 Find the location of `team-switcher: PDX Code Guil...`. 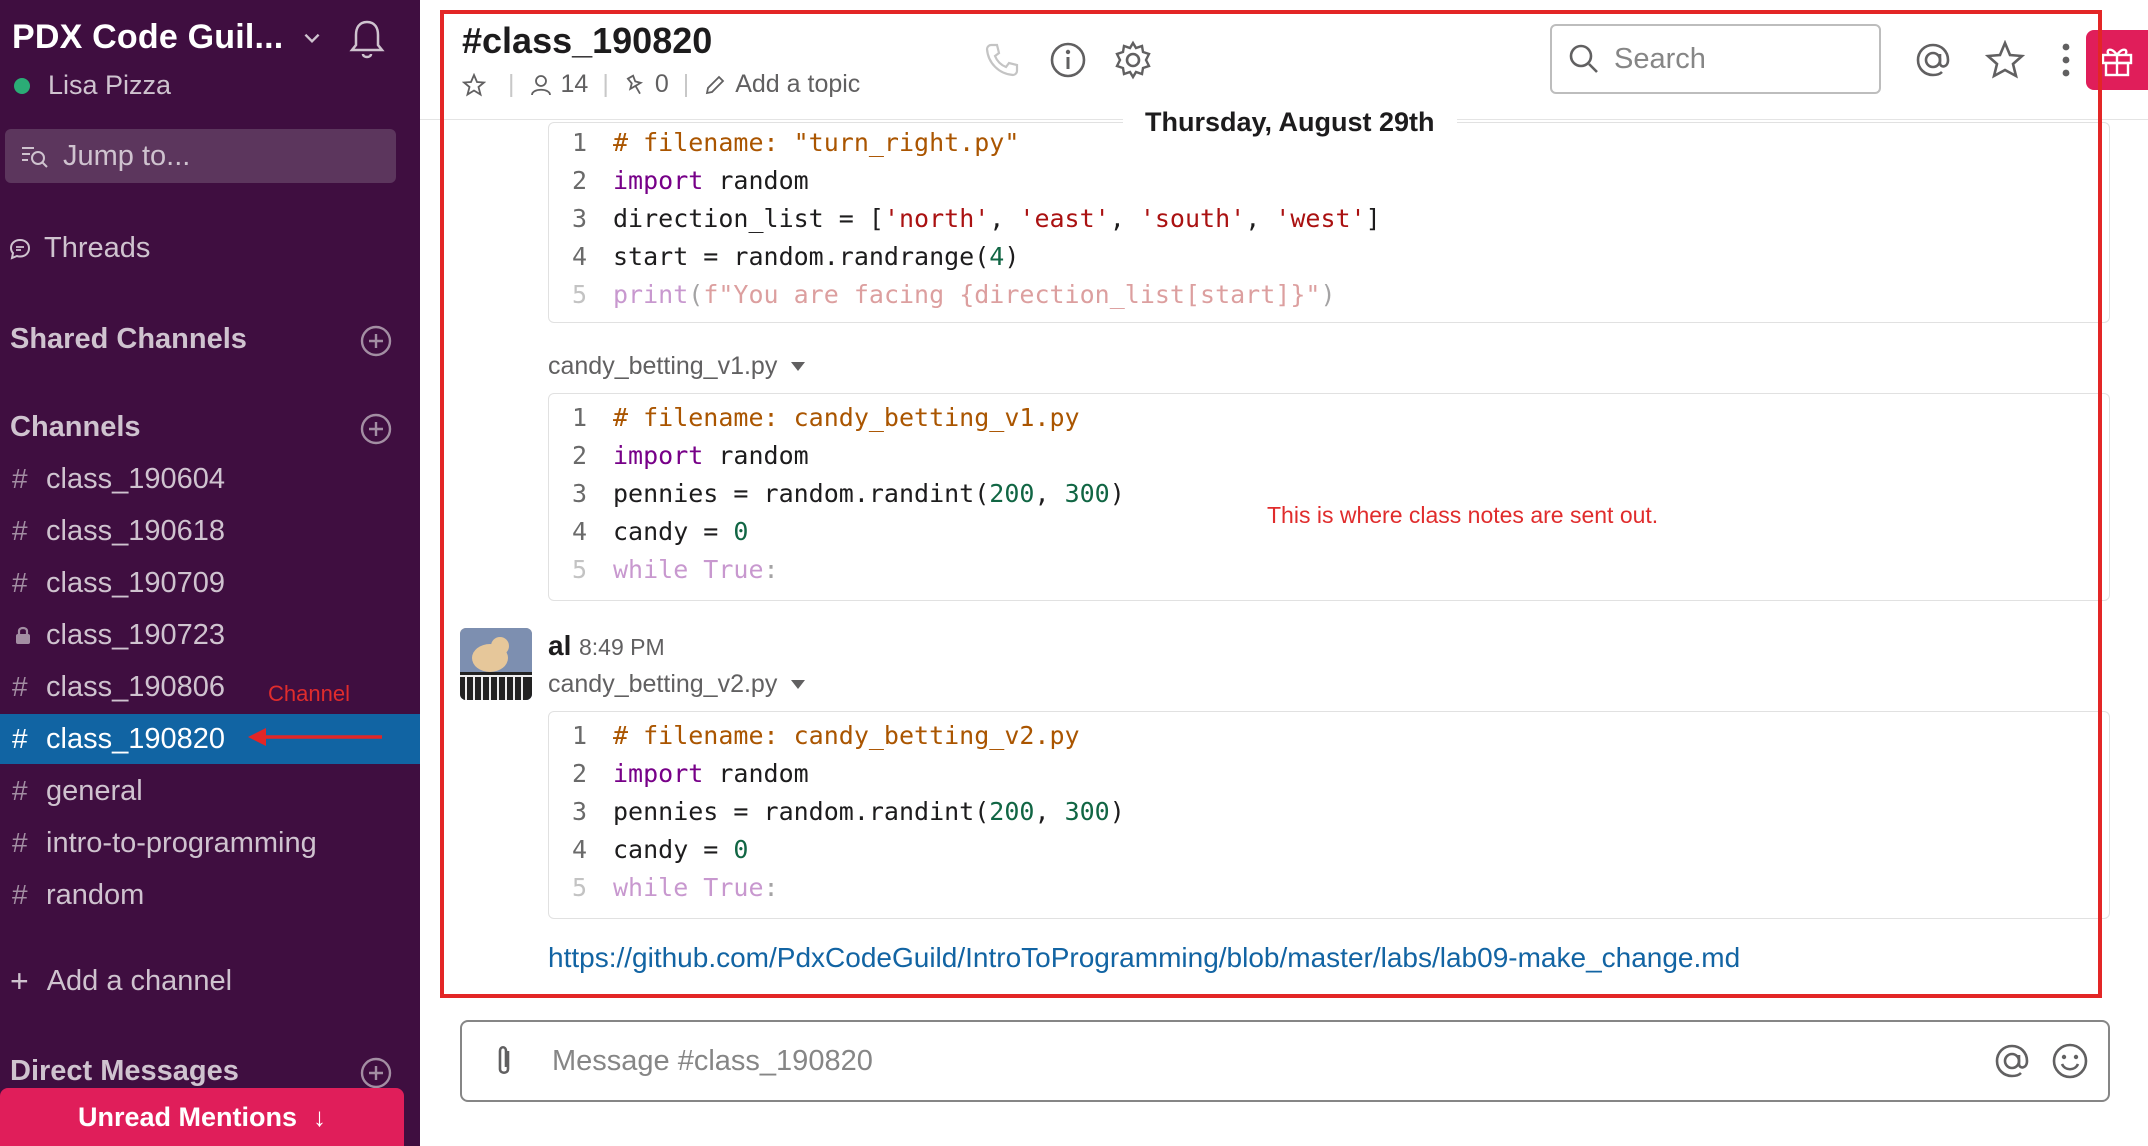

team-switcher: PDX Code Guil... is located at coordinates (167, 37).